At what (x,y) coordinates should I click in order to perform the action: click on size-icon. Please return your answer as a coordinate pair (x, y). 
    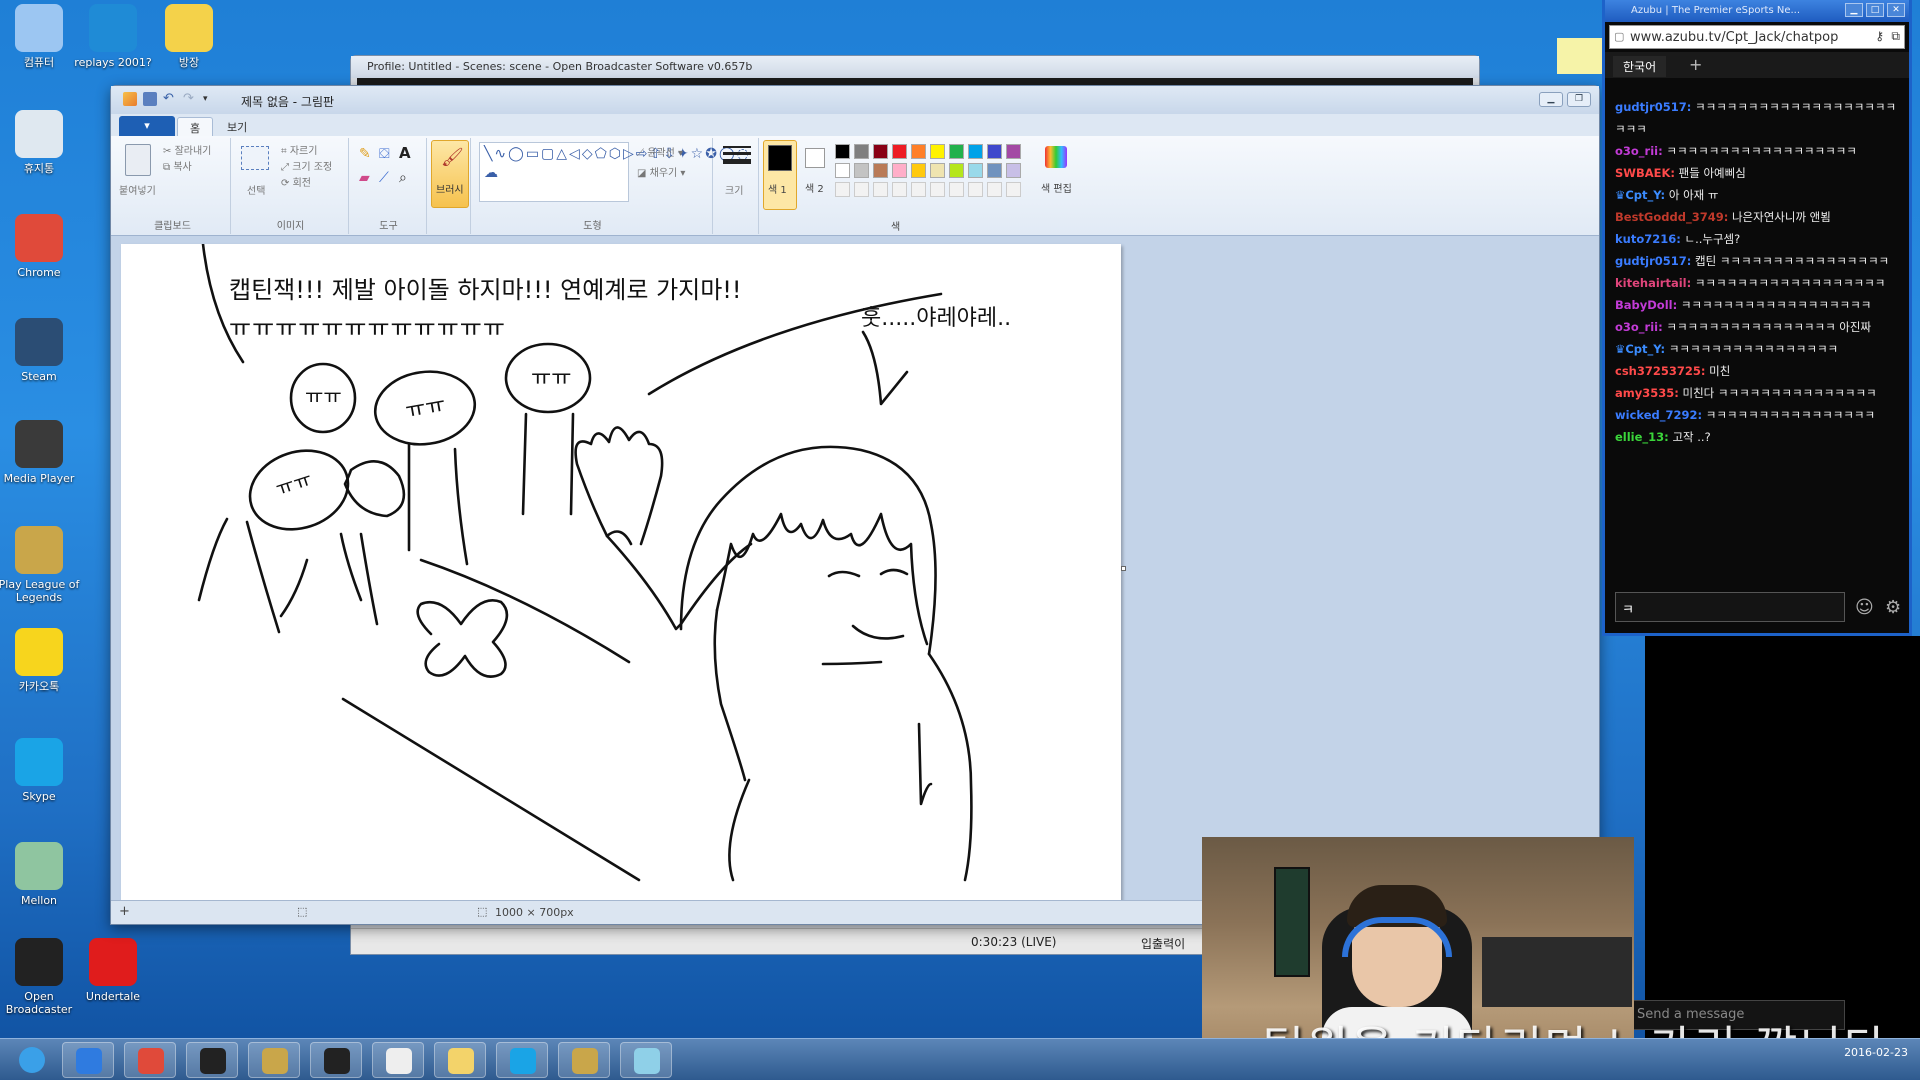
    Looking at the image, I should click on (737, 155).